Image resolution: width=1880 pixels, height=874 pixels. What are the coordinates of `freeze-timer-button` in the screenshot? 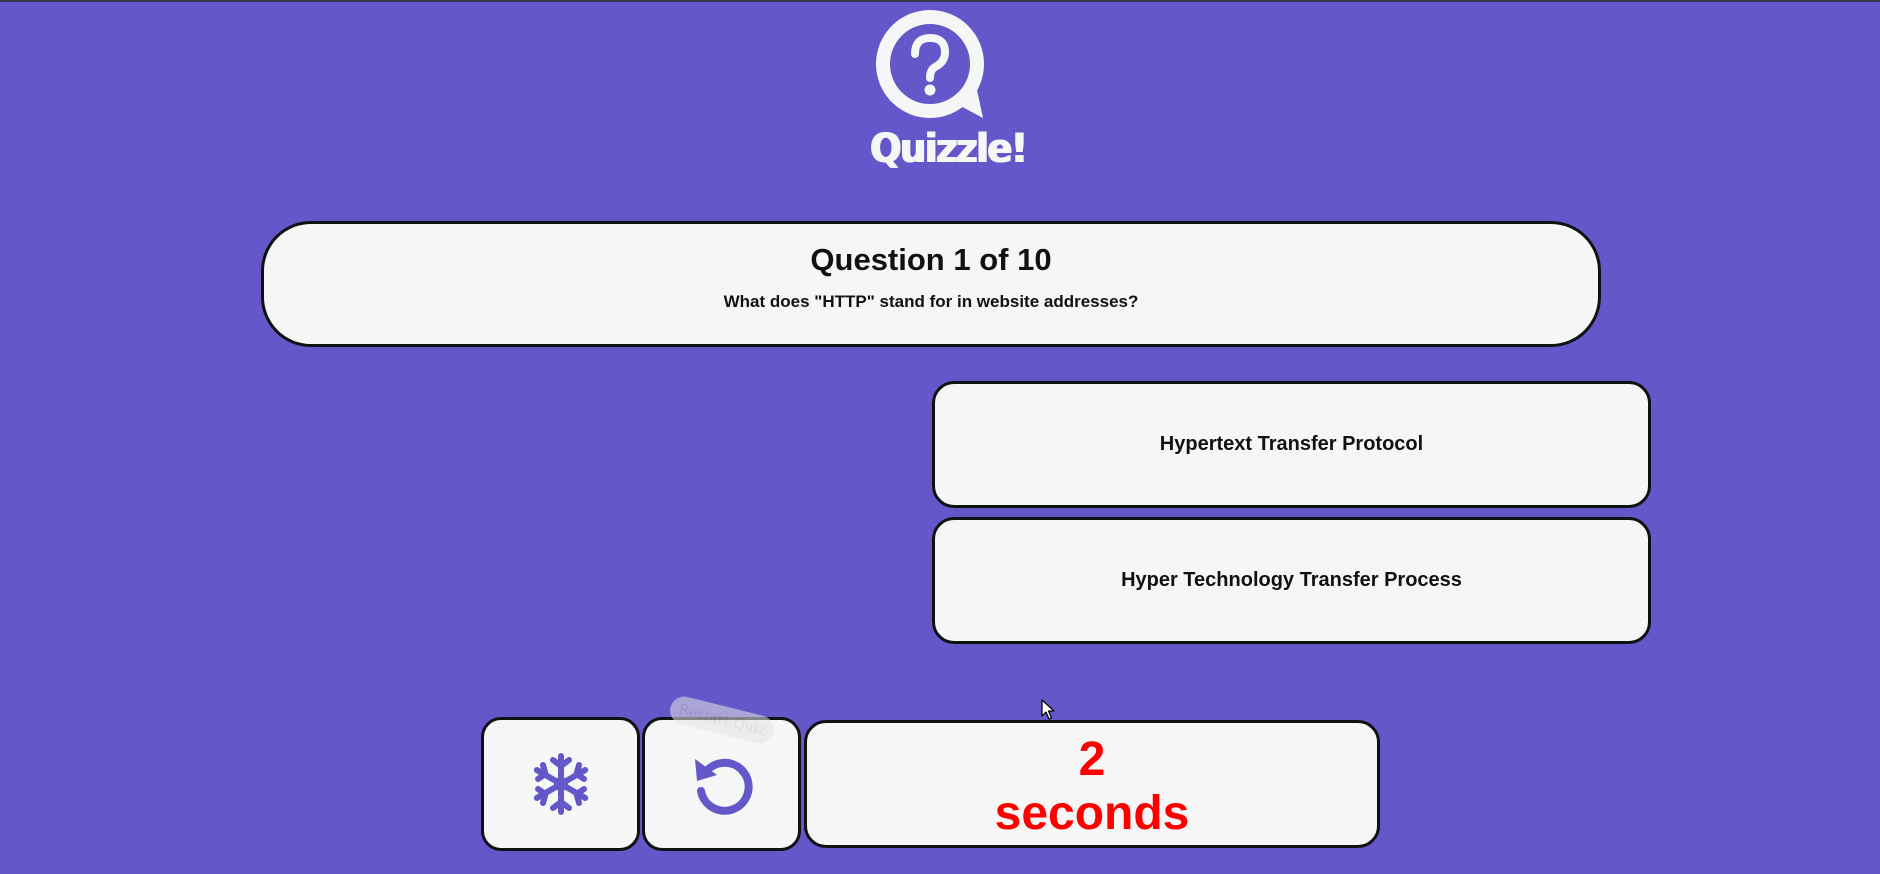 It's located at (560, 784).